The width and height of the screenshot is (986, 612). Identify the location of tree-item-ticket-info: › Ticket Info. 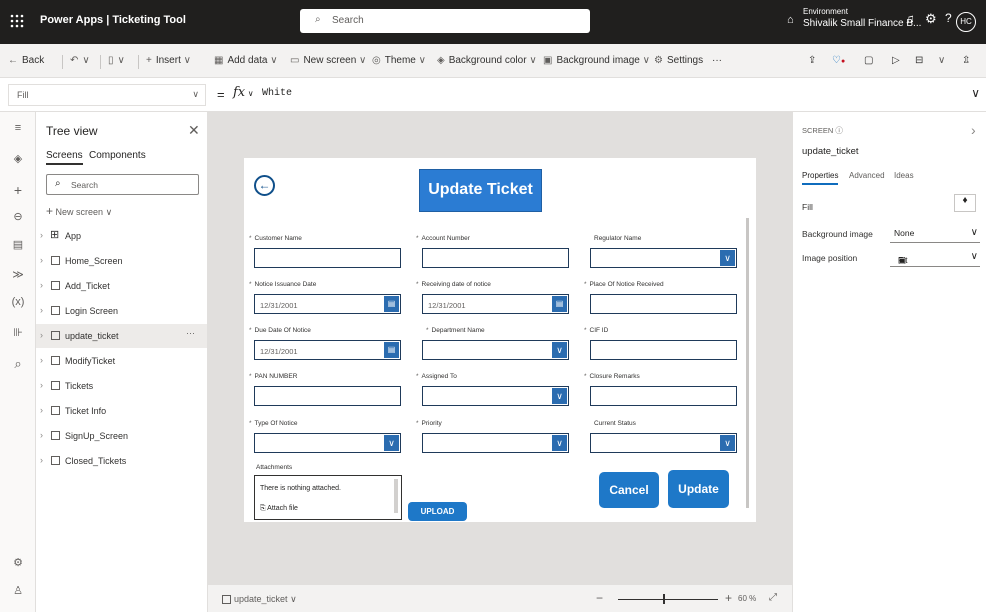
(121, 411).